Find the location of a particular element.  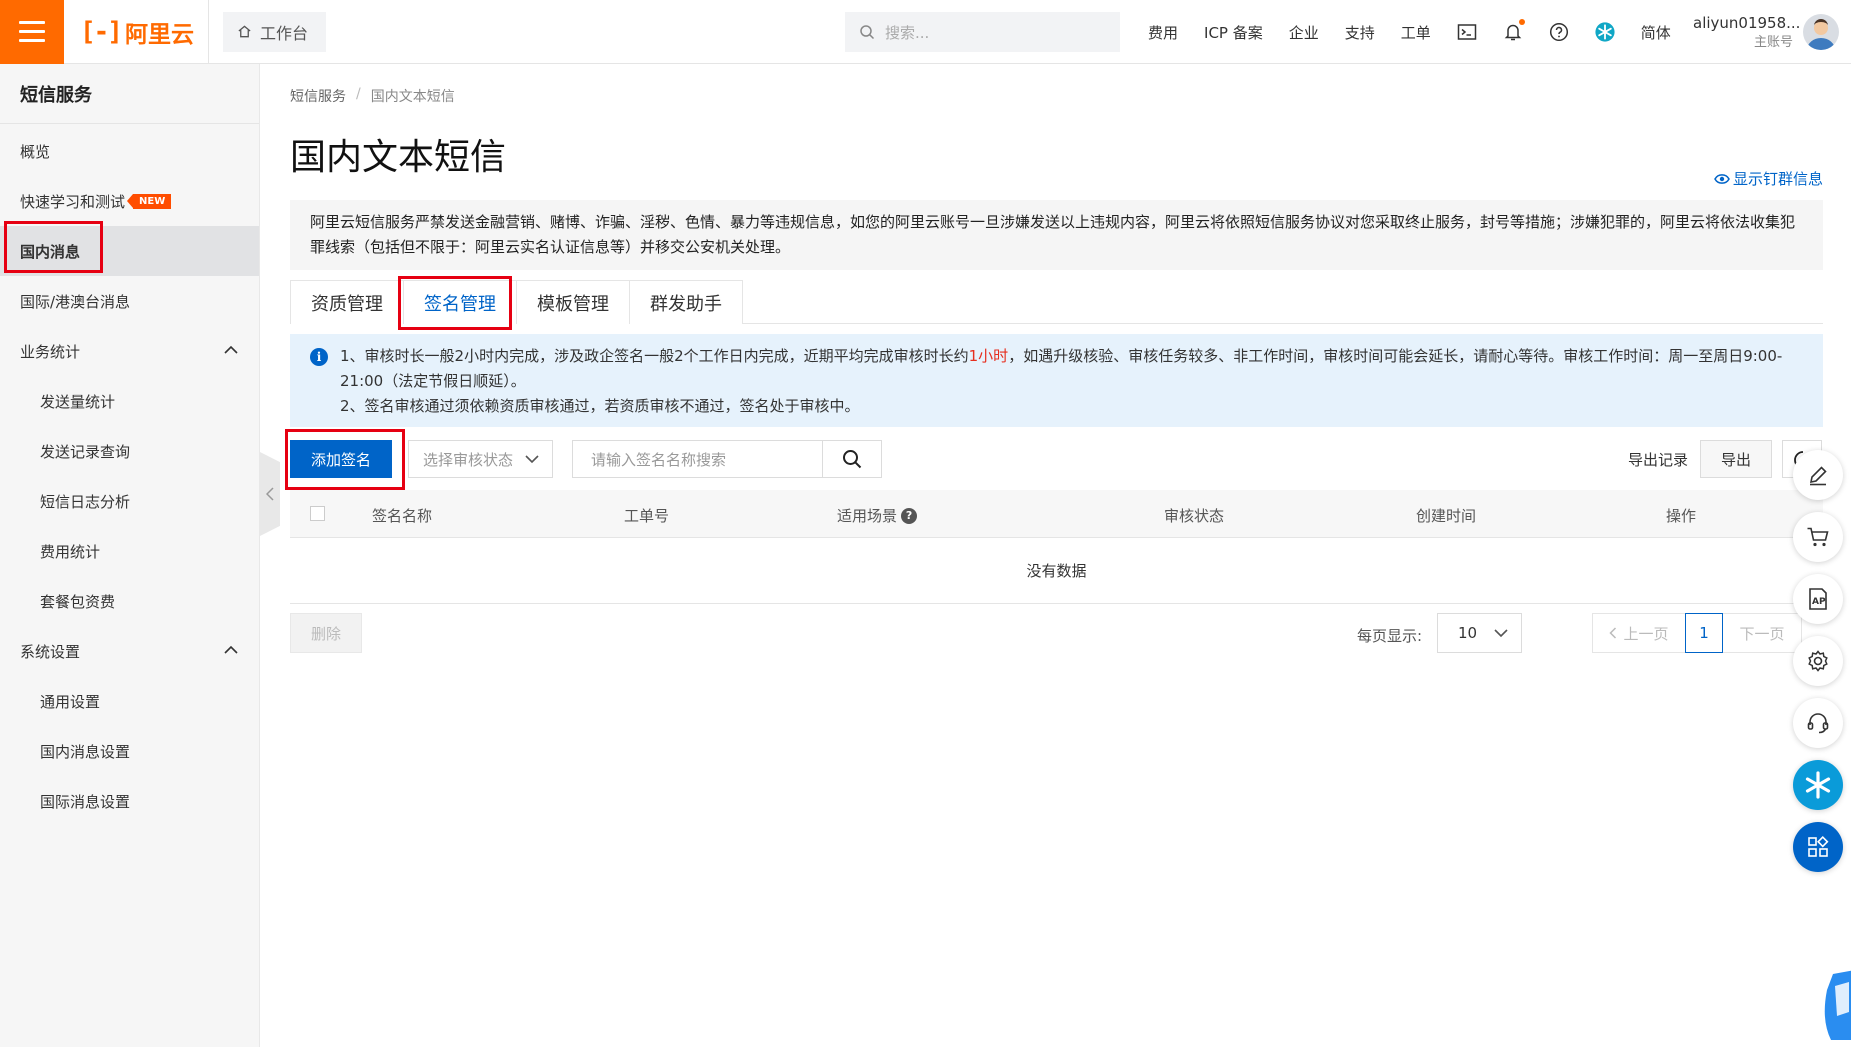

column-header-signature-name: 签名名称 is located at coordinates (402, 516).